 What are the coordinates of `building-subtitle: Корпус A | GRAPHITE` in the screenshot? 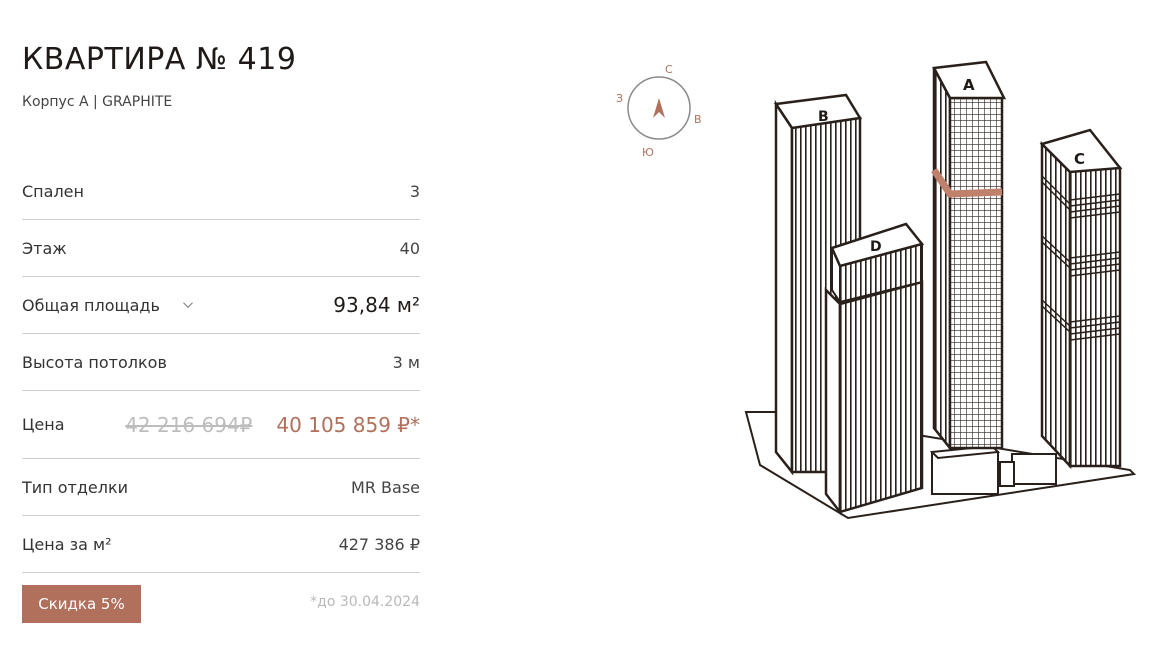 It's located at (97, 102).